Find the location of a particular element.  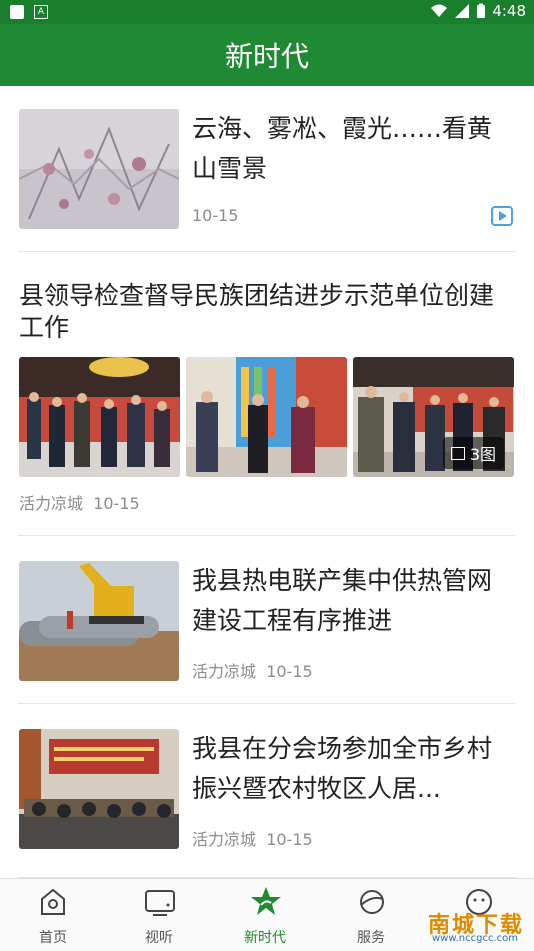

tab-audio-video: 视听 is located at coordinates (159, 915).